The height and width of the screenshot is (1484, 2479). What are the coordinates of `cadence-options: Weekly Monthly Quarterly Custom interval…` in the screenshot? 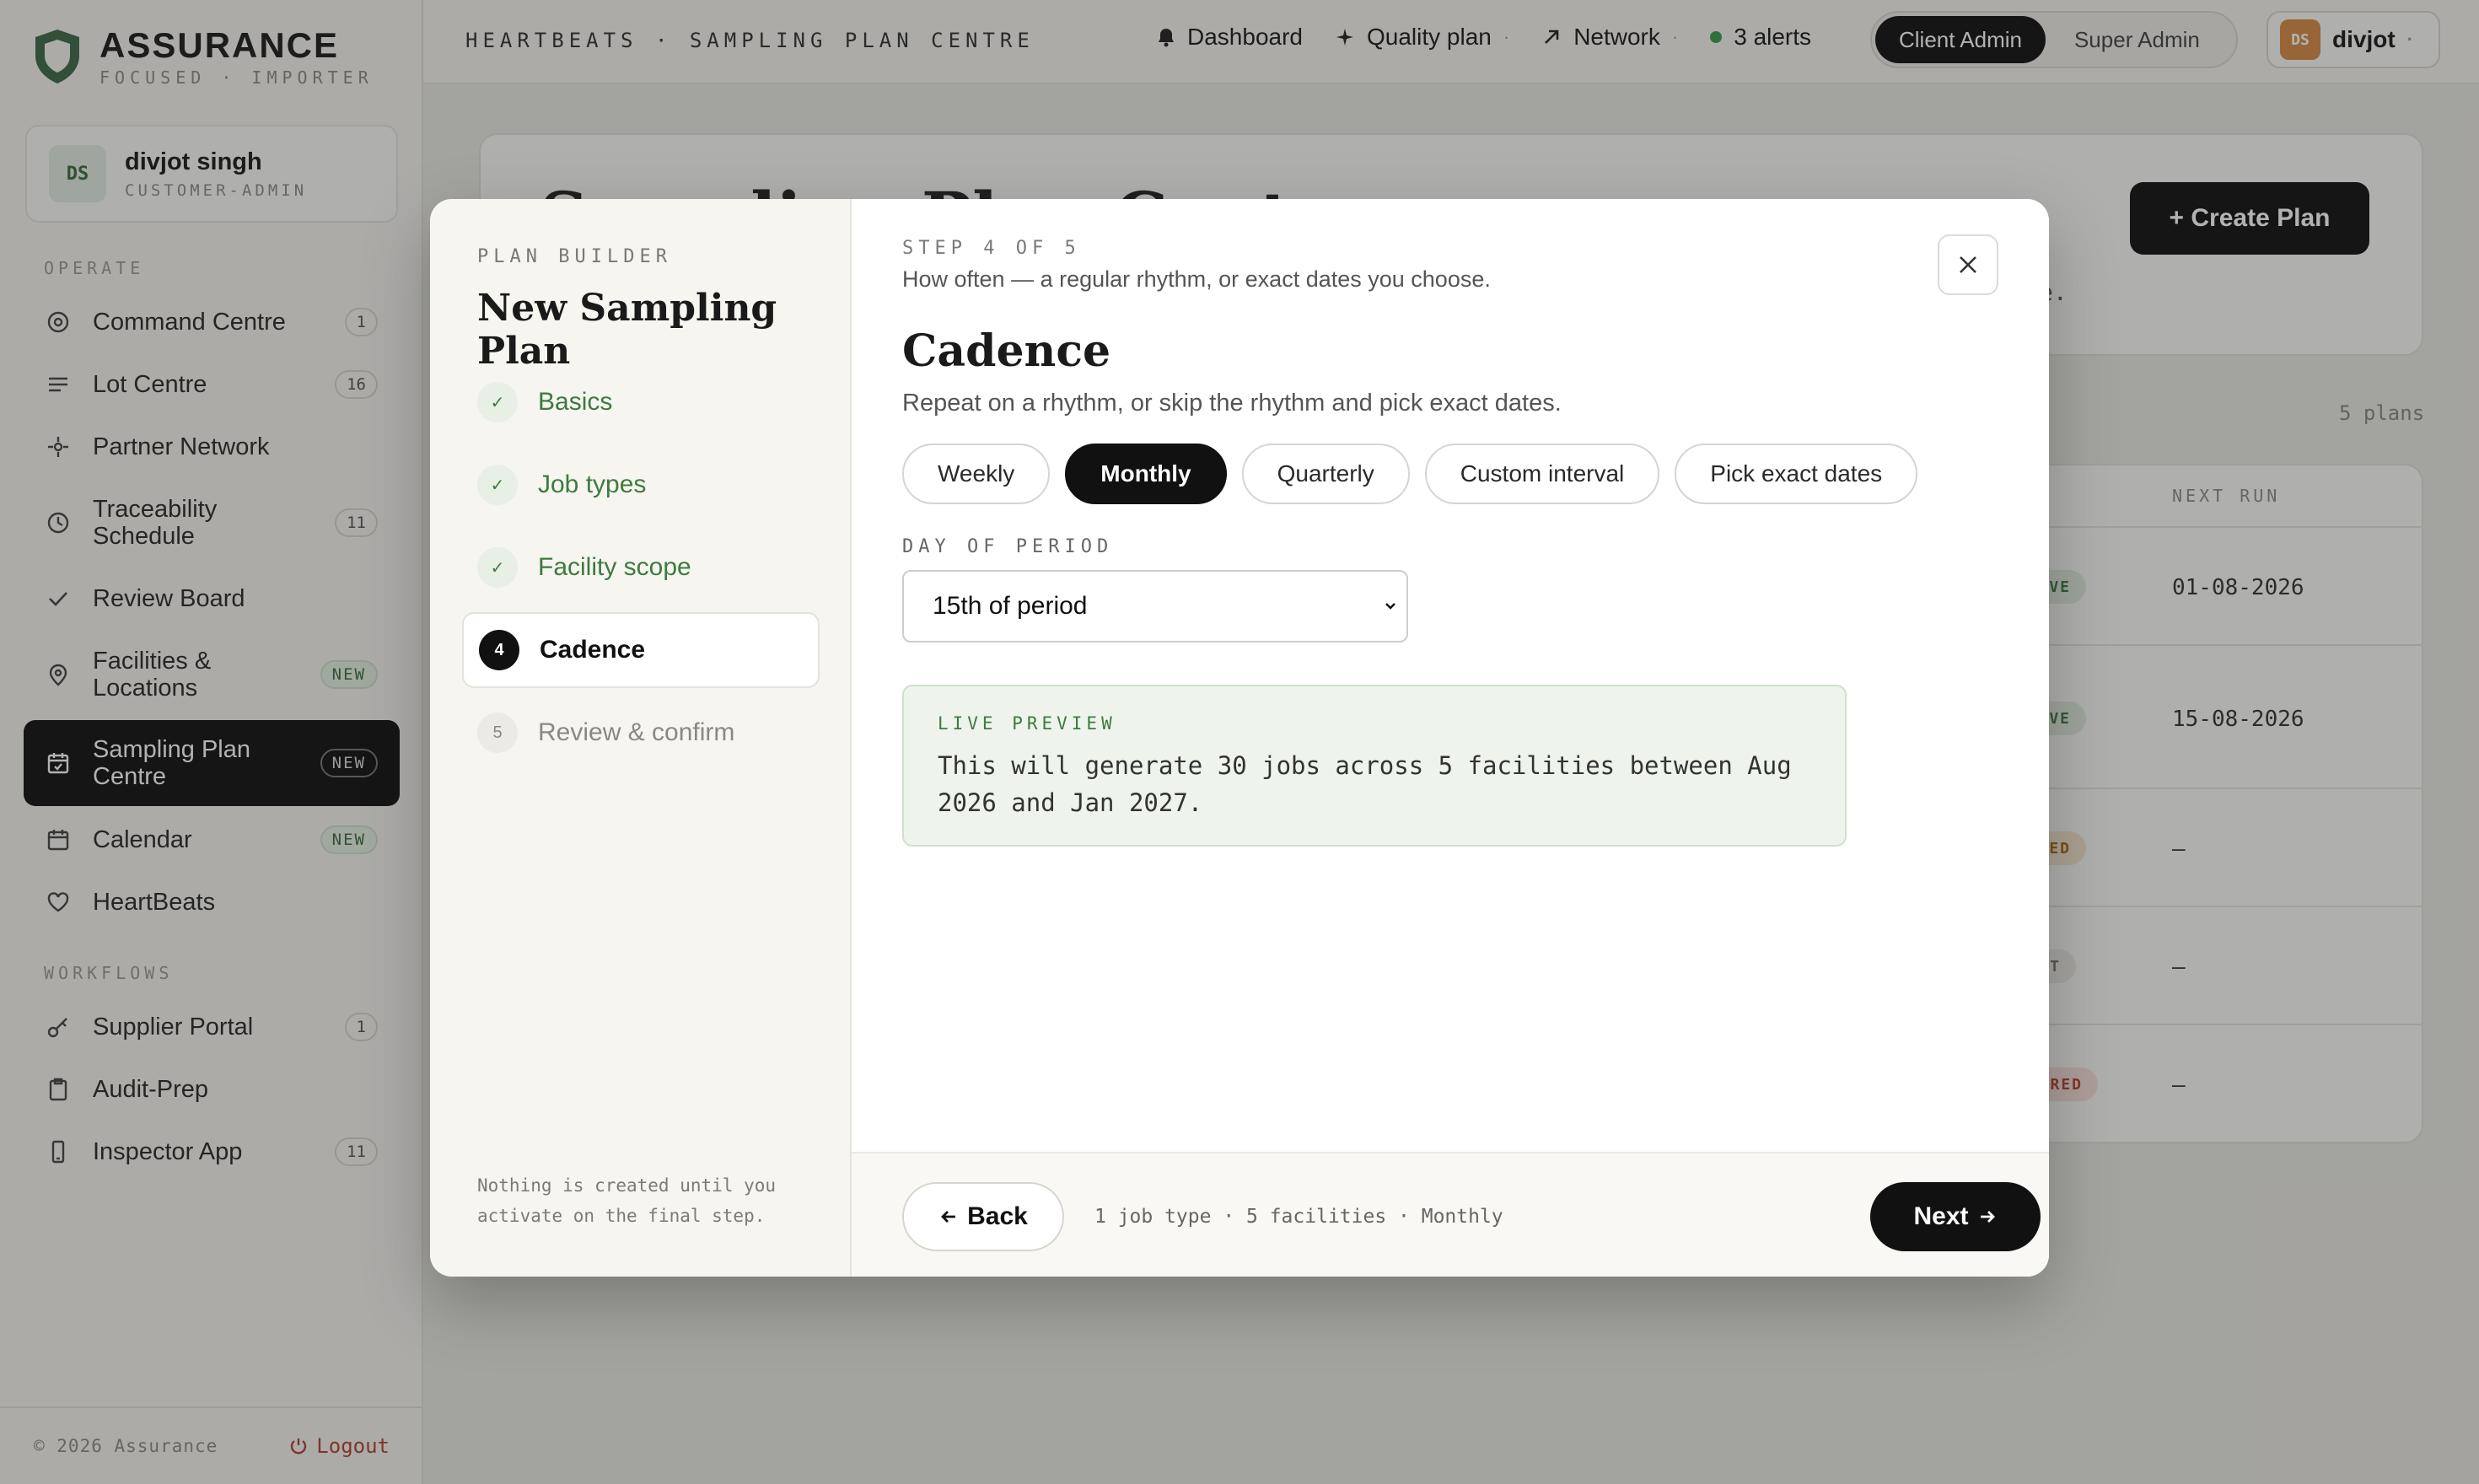 It's located at (1410, 474).